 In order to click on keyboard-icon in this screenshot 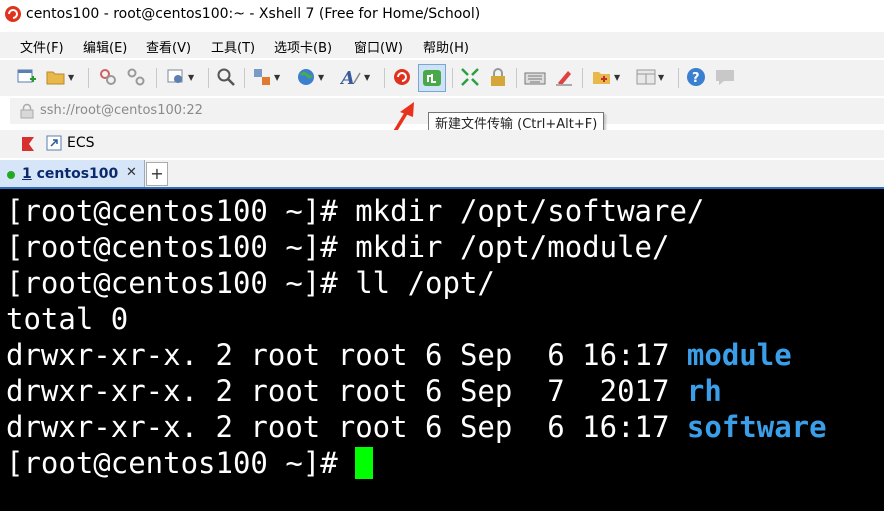, I will do `click(535, 78)`.